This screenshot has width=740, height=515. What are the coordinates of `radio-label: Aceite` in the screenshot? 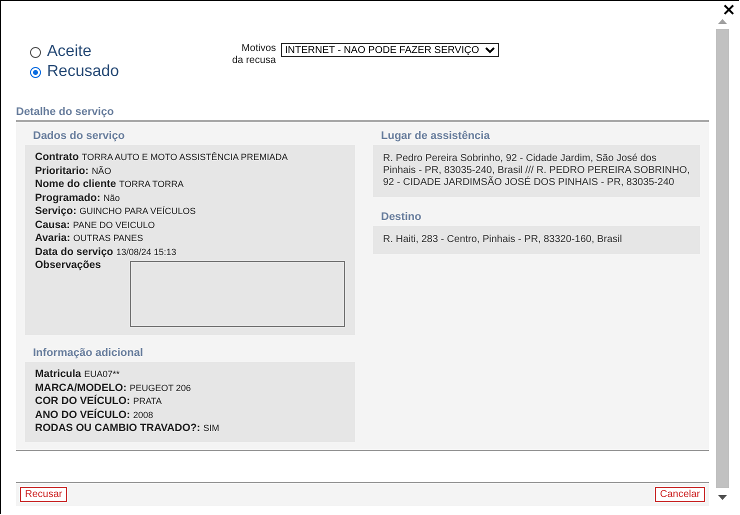 It's located at (69, 52).